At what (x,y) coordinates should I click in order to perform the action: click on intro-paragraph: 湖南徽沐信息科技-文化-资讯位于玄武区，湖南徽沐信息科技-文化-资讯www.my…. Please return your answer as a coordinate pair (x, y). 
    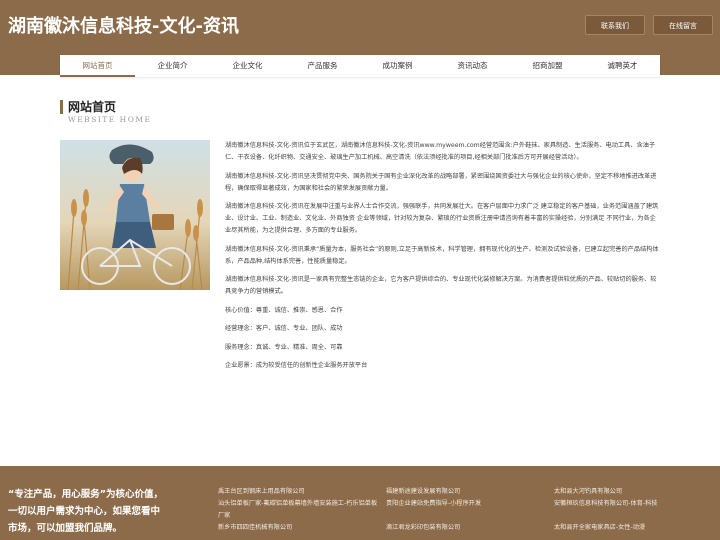
    Looking at the image, I should click on (440, 151).